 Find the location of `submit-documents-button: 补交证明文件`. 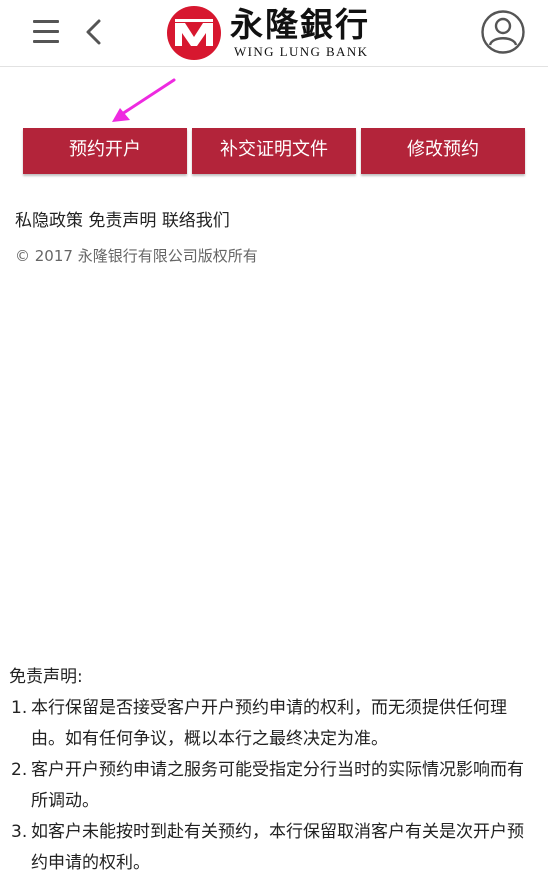

submit-documents-button: 补交证明文件 is located at coordinates (274, 151).